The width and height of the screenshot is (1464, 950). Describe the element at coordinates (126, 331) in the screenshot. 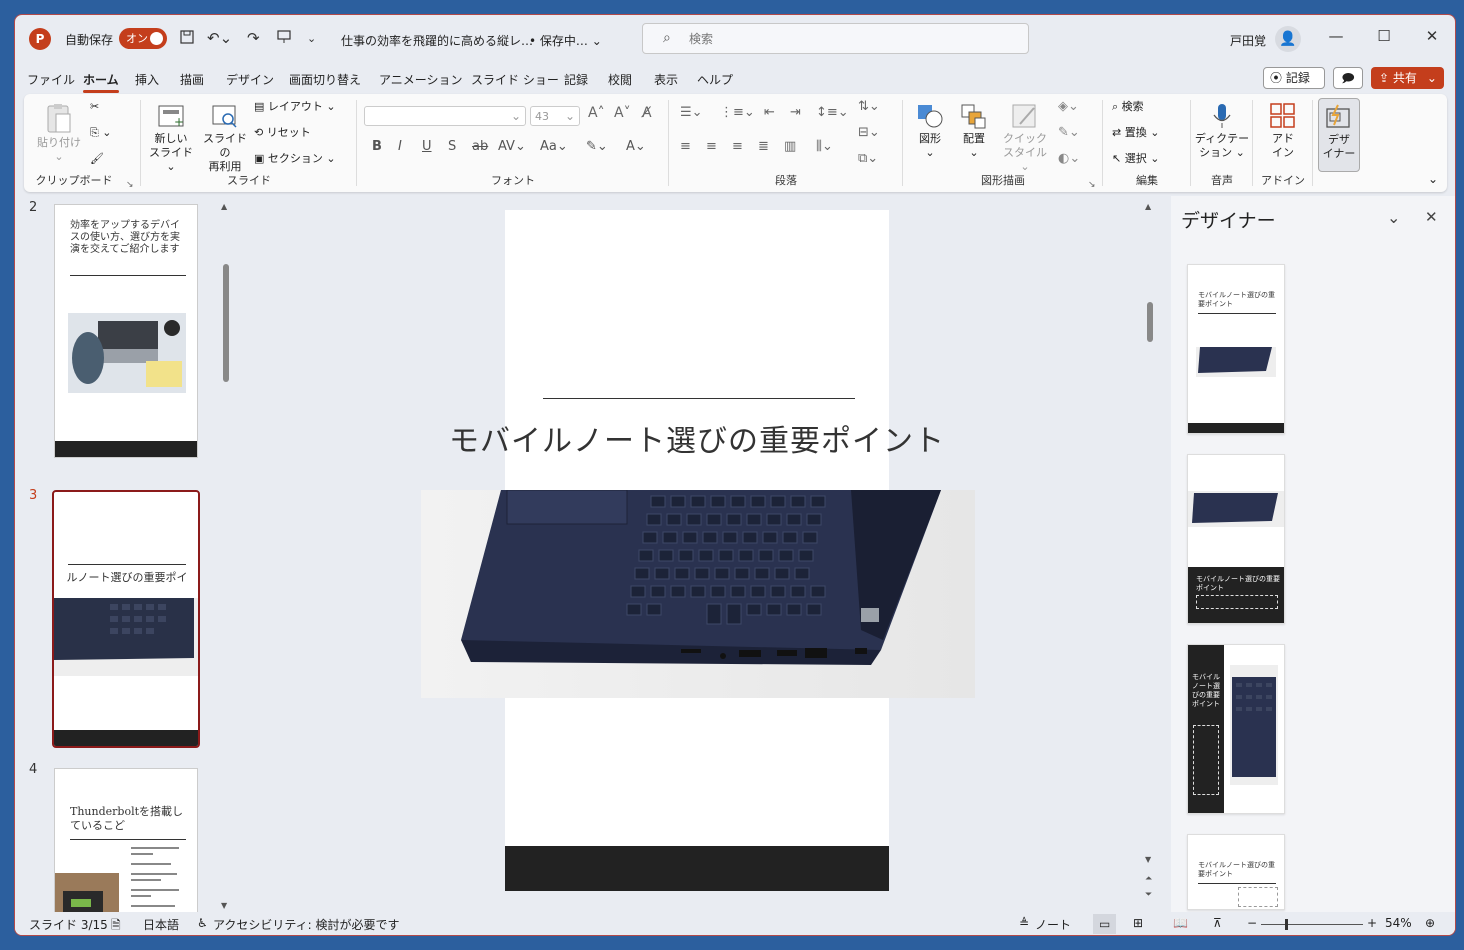

I see `slide-thumbnail-2: 効率をアップするデバイスの使い方、選び方を実演を交えてご紹介します` at that location.